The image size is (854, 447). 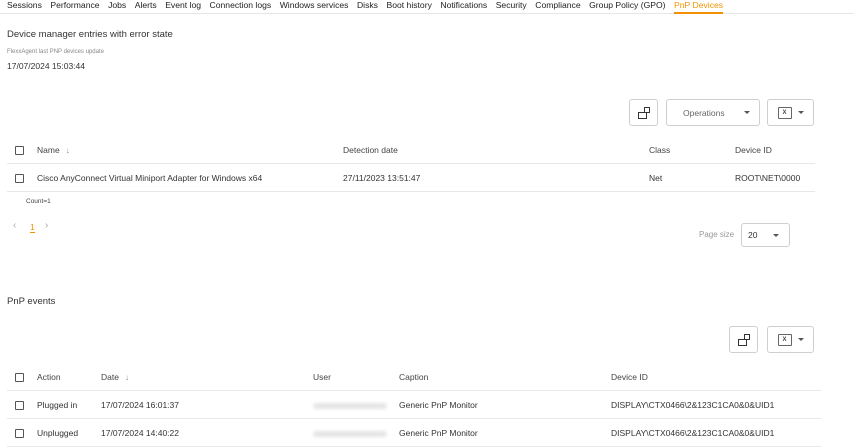 What do you see at coordinates (382, 178) in the screenshot?
I see `row-detection-date: 27/11/2023 13:51:47` at bounding box center [382, 178].